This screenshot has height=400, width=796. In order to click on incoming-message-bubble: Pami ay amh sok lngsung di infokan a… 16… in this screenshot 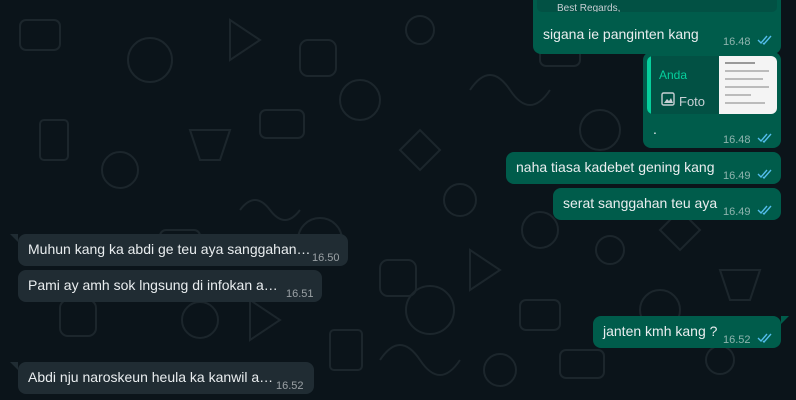, I will do `click(170, 286)`.